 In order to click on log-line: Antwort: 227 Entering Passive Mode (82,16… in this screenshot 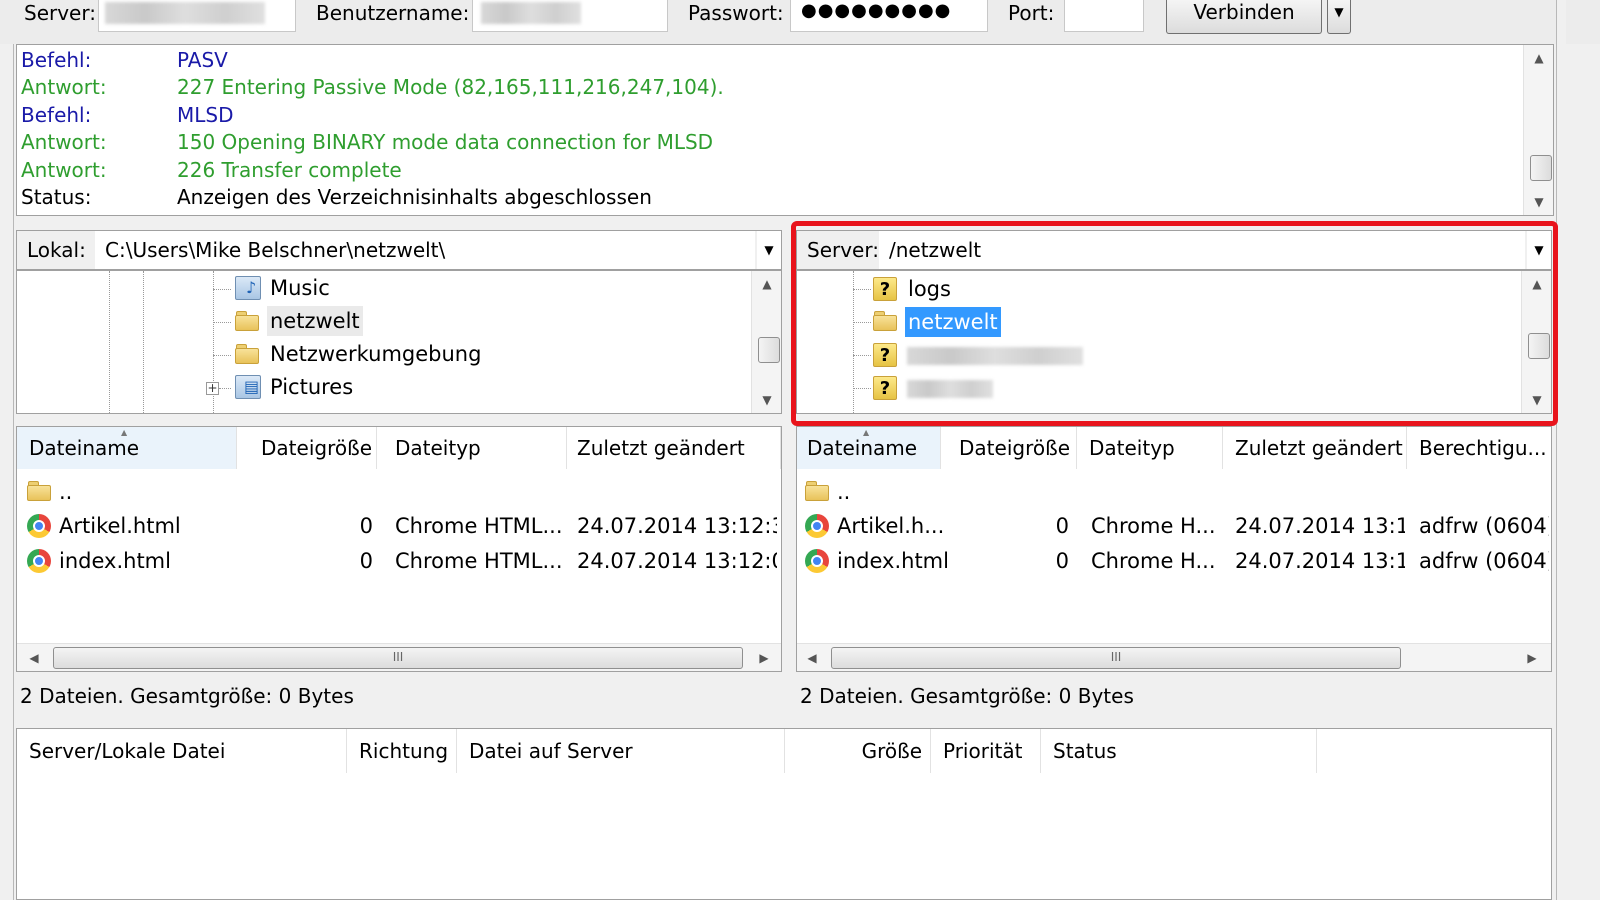, I will do `click(372, 87)`.